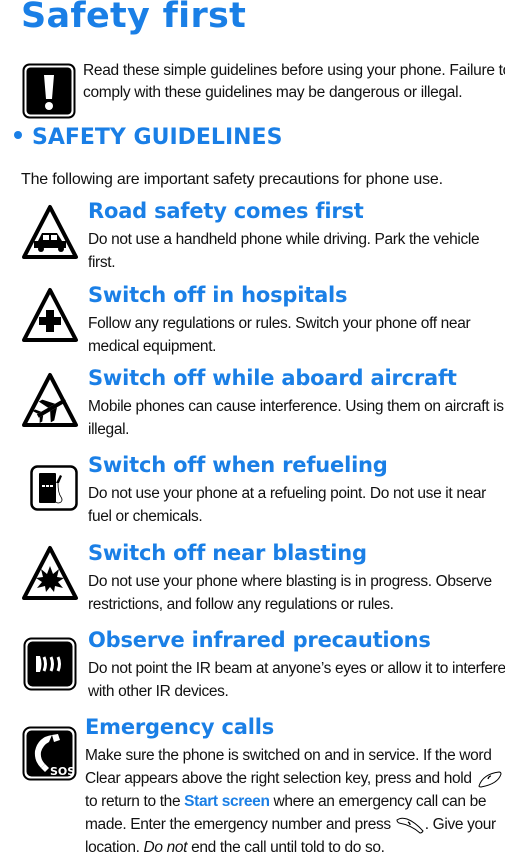 The image size is (505, 860). I want to click on guideline-heading: Switch off while aboard aircraft, so click(272, 378).